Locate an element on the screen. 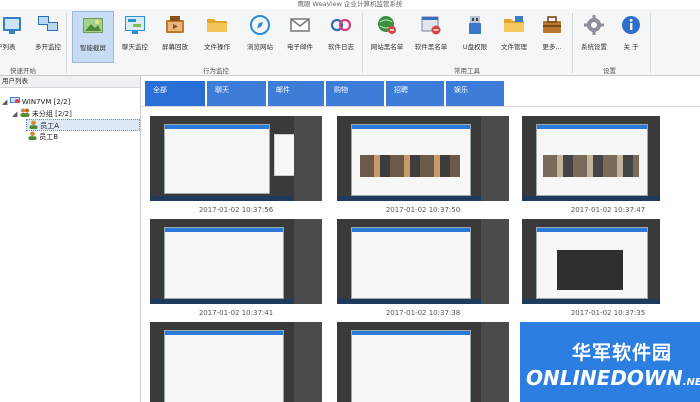 The image size is (700, 402). toolbar-user-list-button: 户列表 is located at coordinates (12, 36).